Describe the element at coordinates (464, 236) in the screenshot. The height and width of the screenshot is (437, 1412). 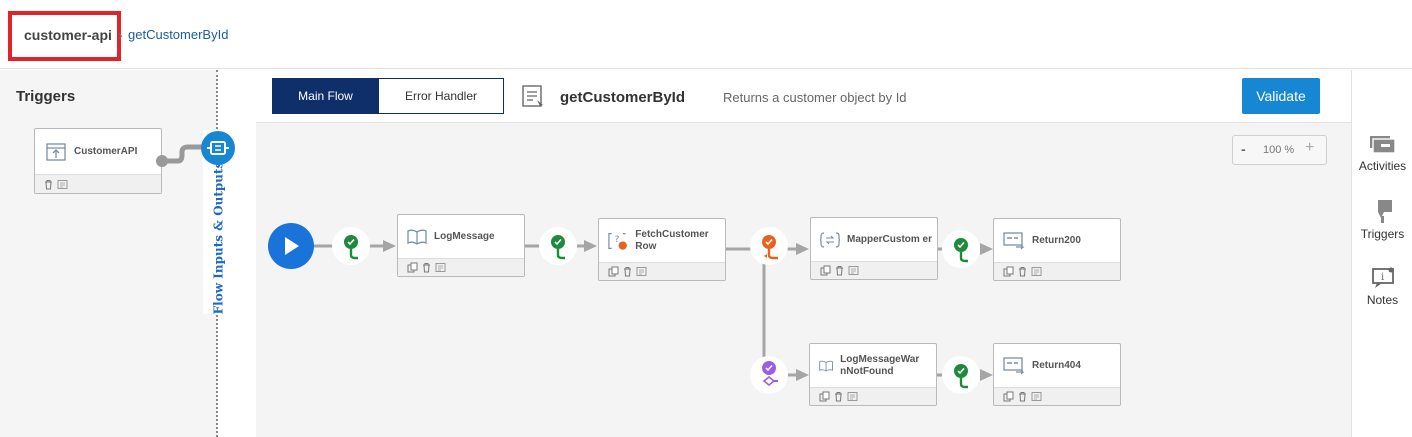
I see `activity-label: LogMessage` at that location.